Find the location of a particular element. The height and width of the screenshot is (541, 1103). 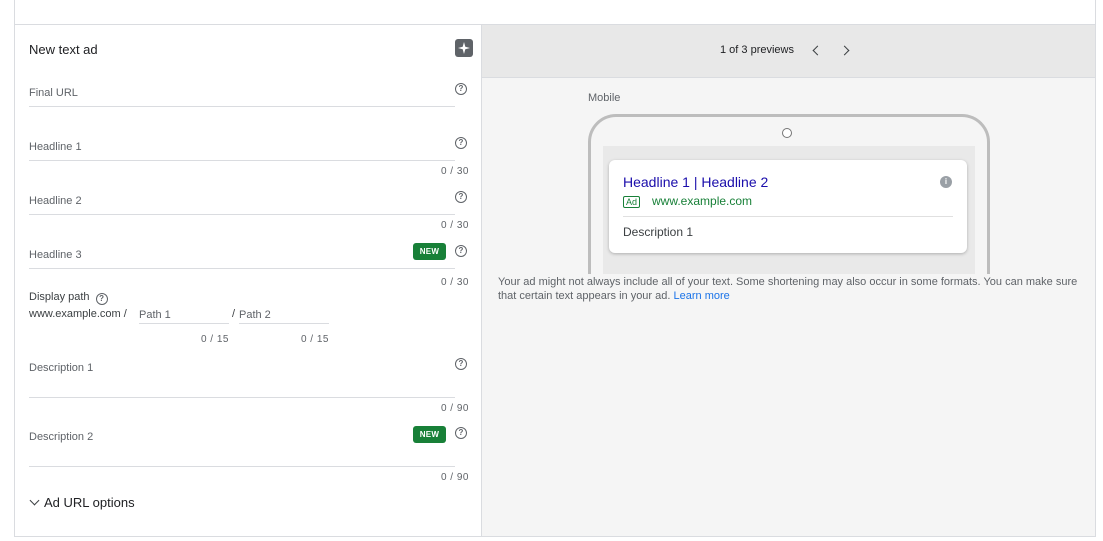

ad-display-url: www.example.com is located at coordinates (702, 201).